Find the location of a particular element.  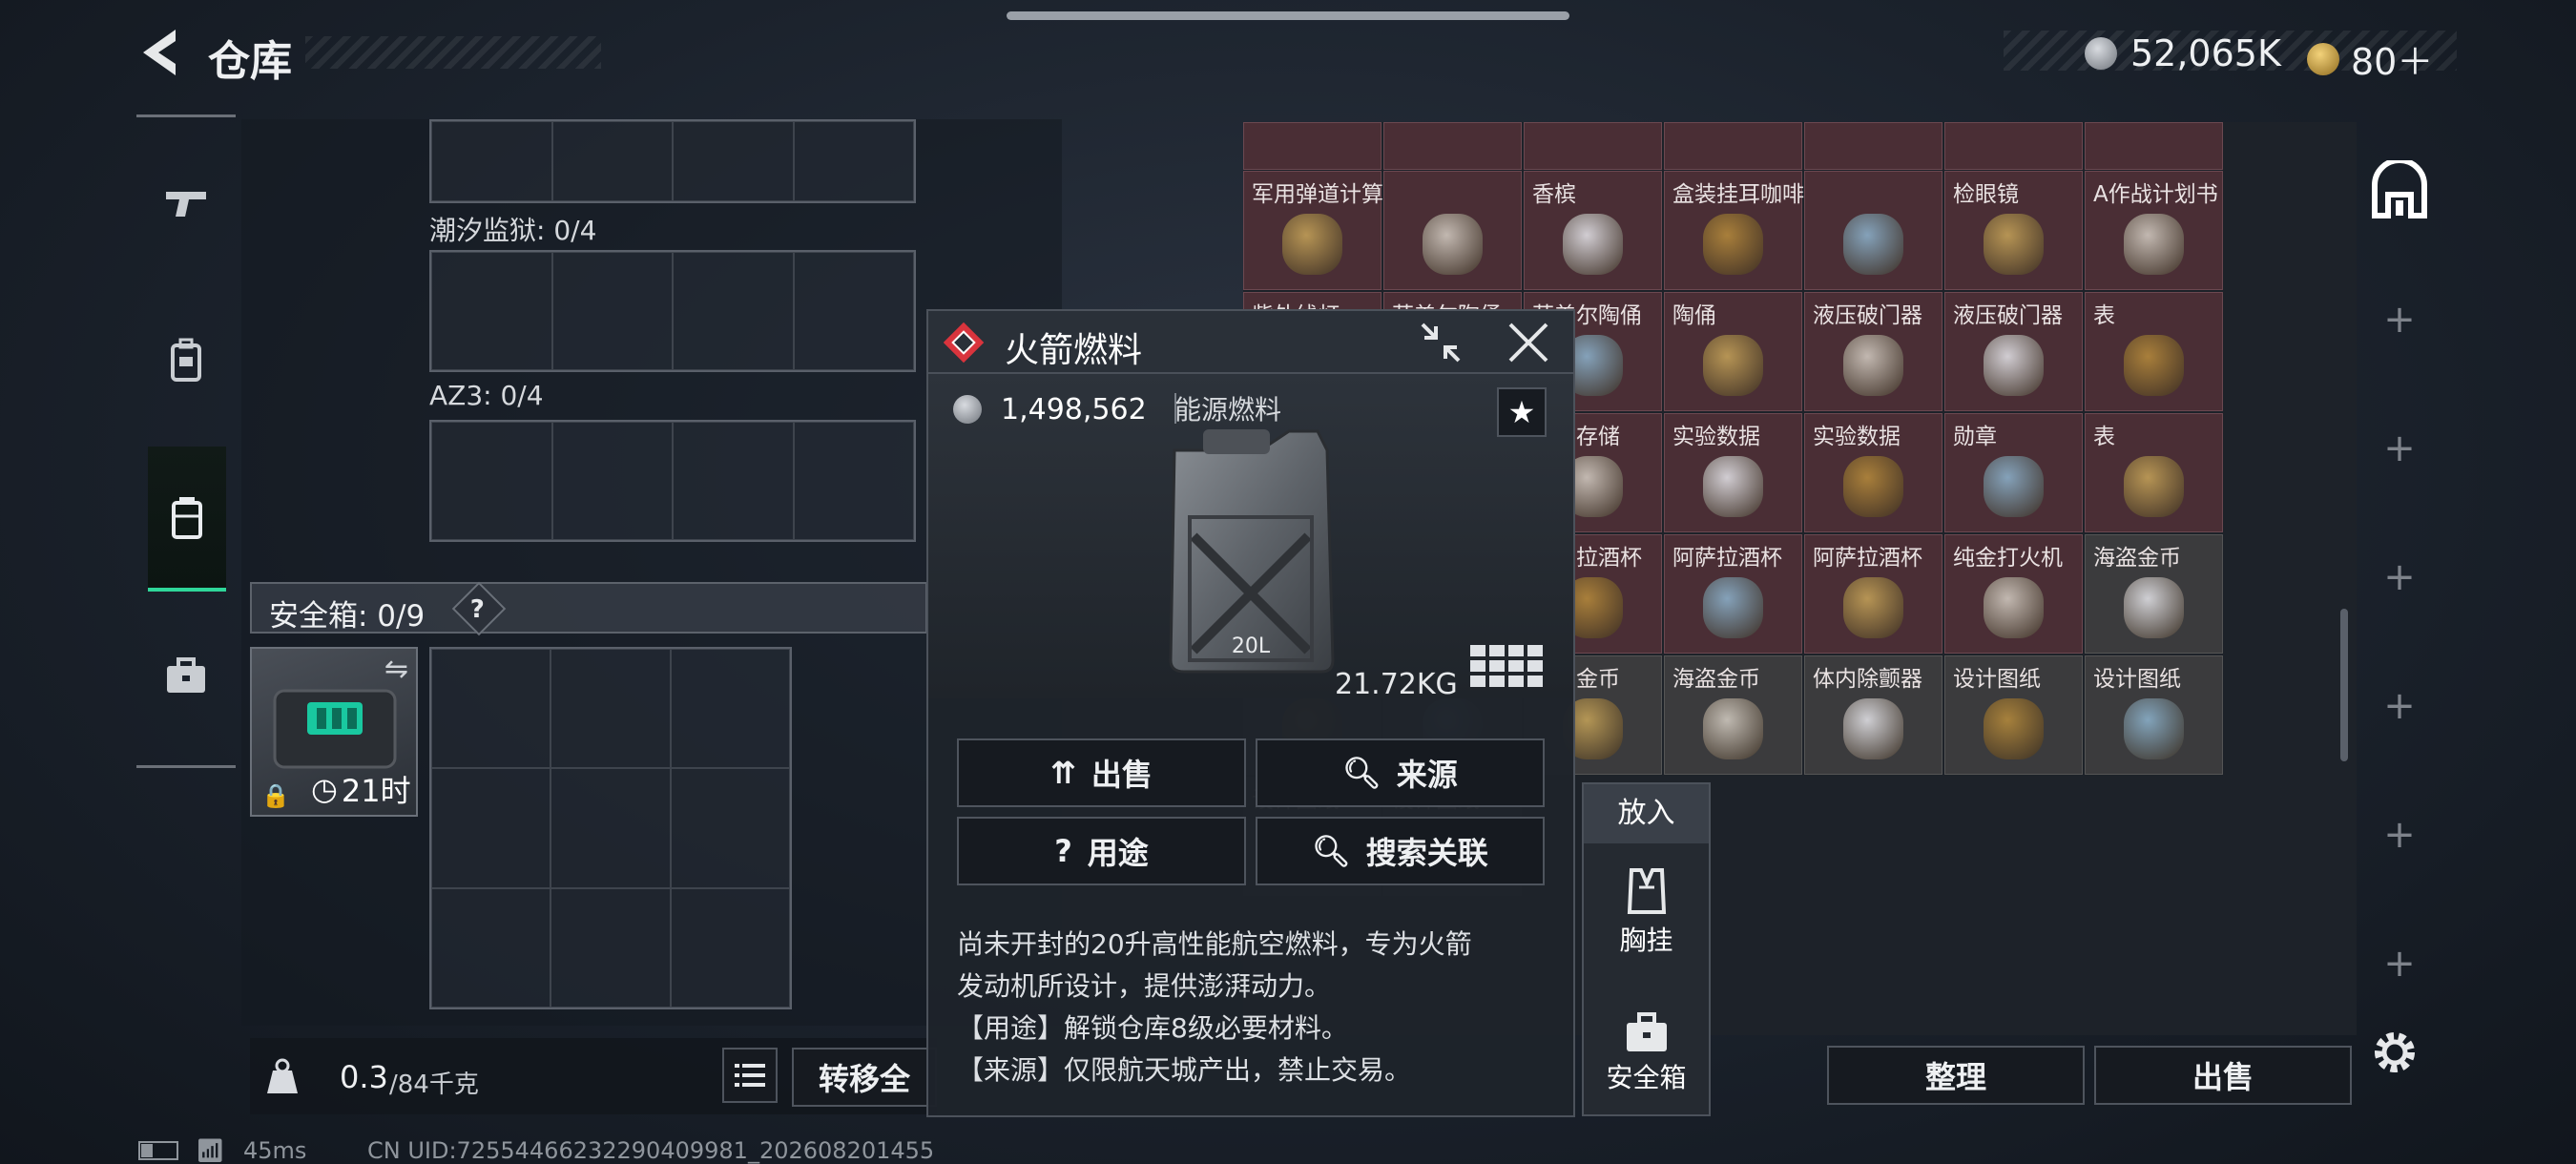

nav-case is located at coordinates (186, 675).